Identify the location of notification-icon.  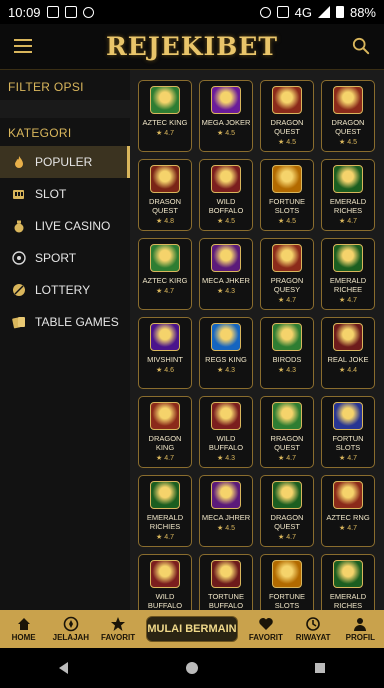
(70, 12).